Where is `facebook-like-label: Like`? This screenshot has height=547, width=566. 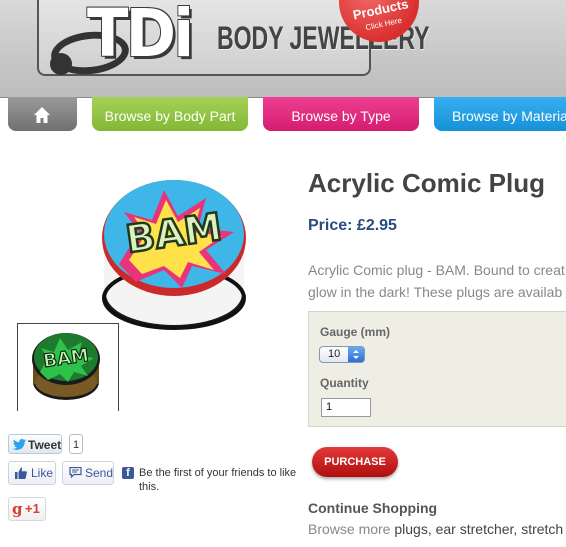 facebook-like-label: Like is located at coordinates (42, 473).